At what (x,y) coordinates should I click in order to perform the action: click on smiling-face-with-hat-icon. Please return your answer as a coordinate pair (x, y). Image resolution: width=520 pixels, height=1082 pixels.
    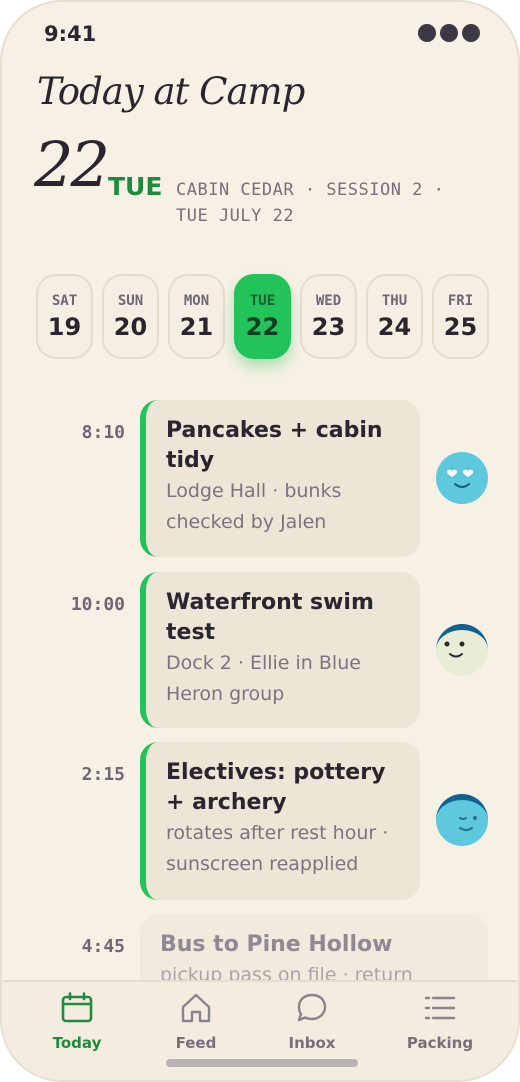
    Looking at the image, I should click on (462, 650).